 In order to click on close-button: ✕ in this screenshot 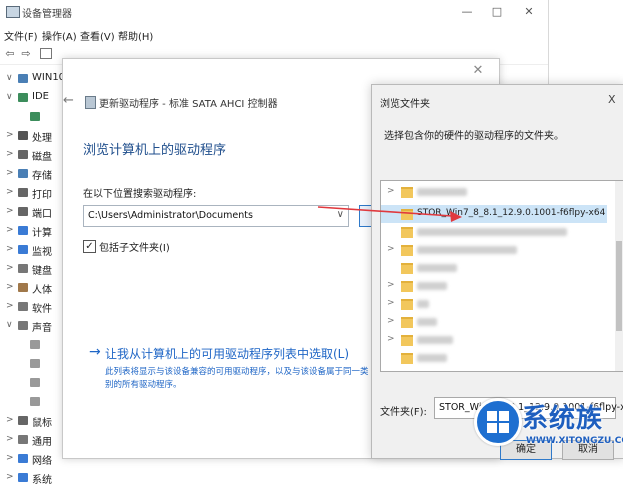, I will do `click(529, 12)`.